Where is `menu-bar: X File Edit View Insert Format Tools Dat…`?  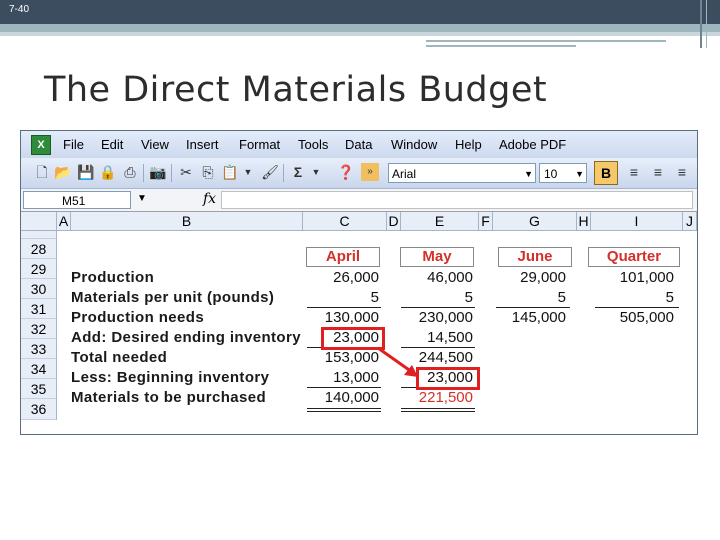
menu-bar: X File Edit View Insert Format Tools Dat… is located at coordinates (359, 144).